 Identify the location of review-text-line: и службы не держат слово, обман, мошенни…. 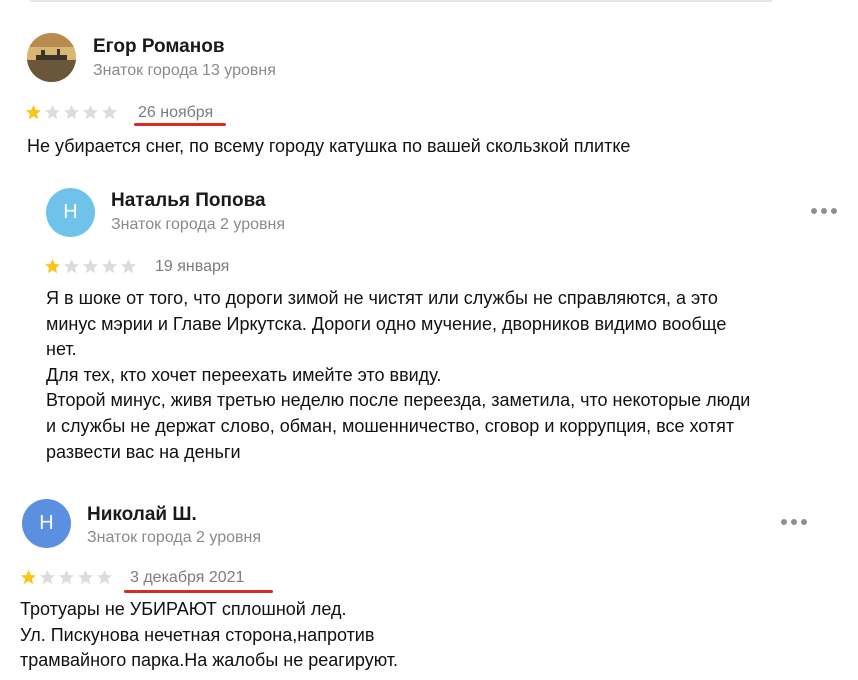
(390, 425).